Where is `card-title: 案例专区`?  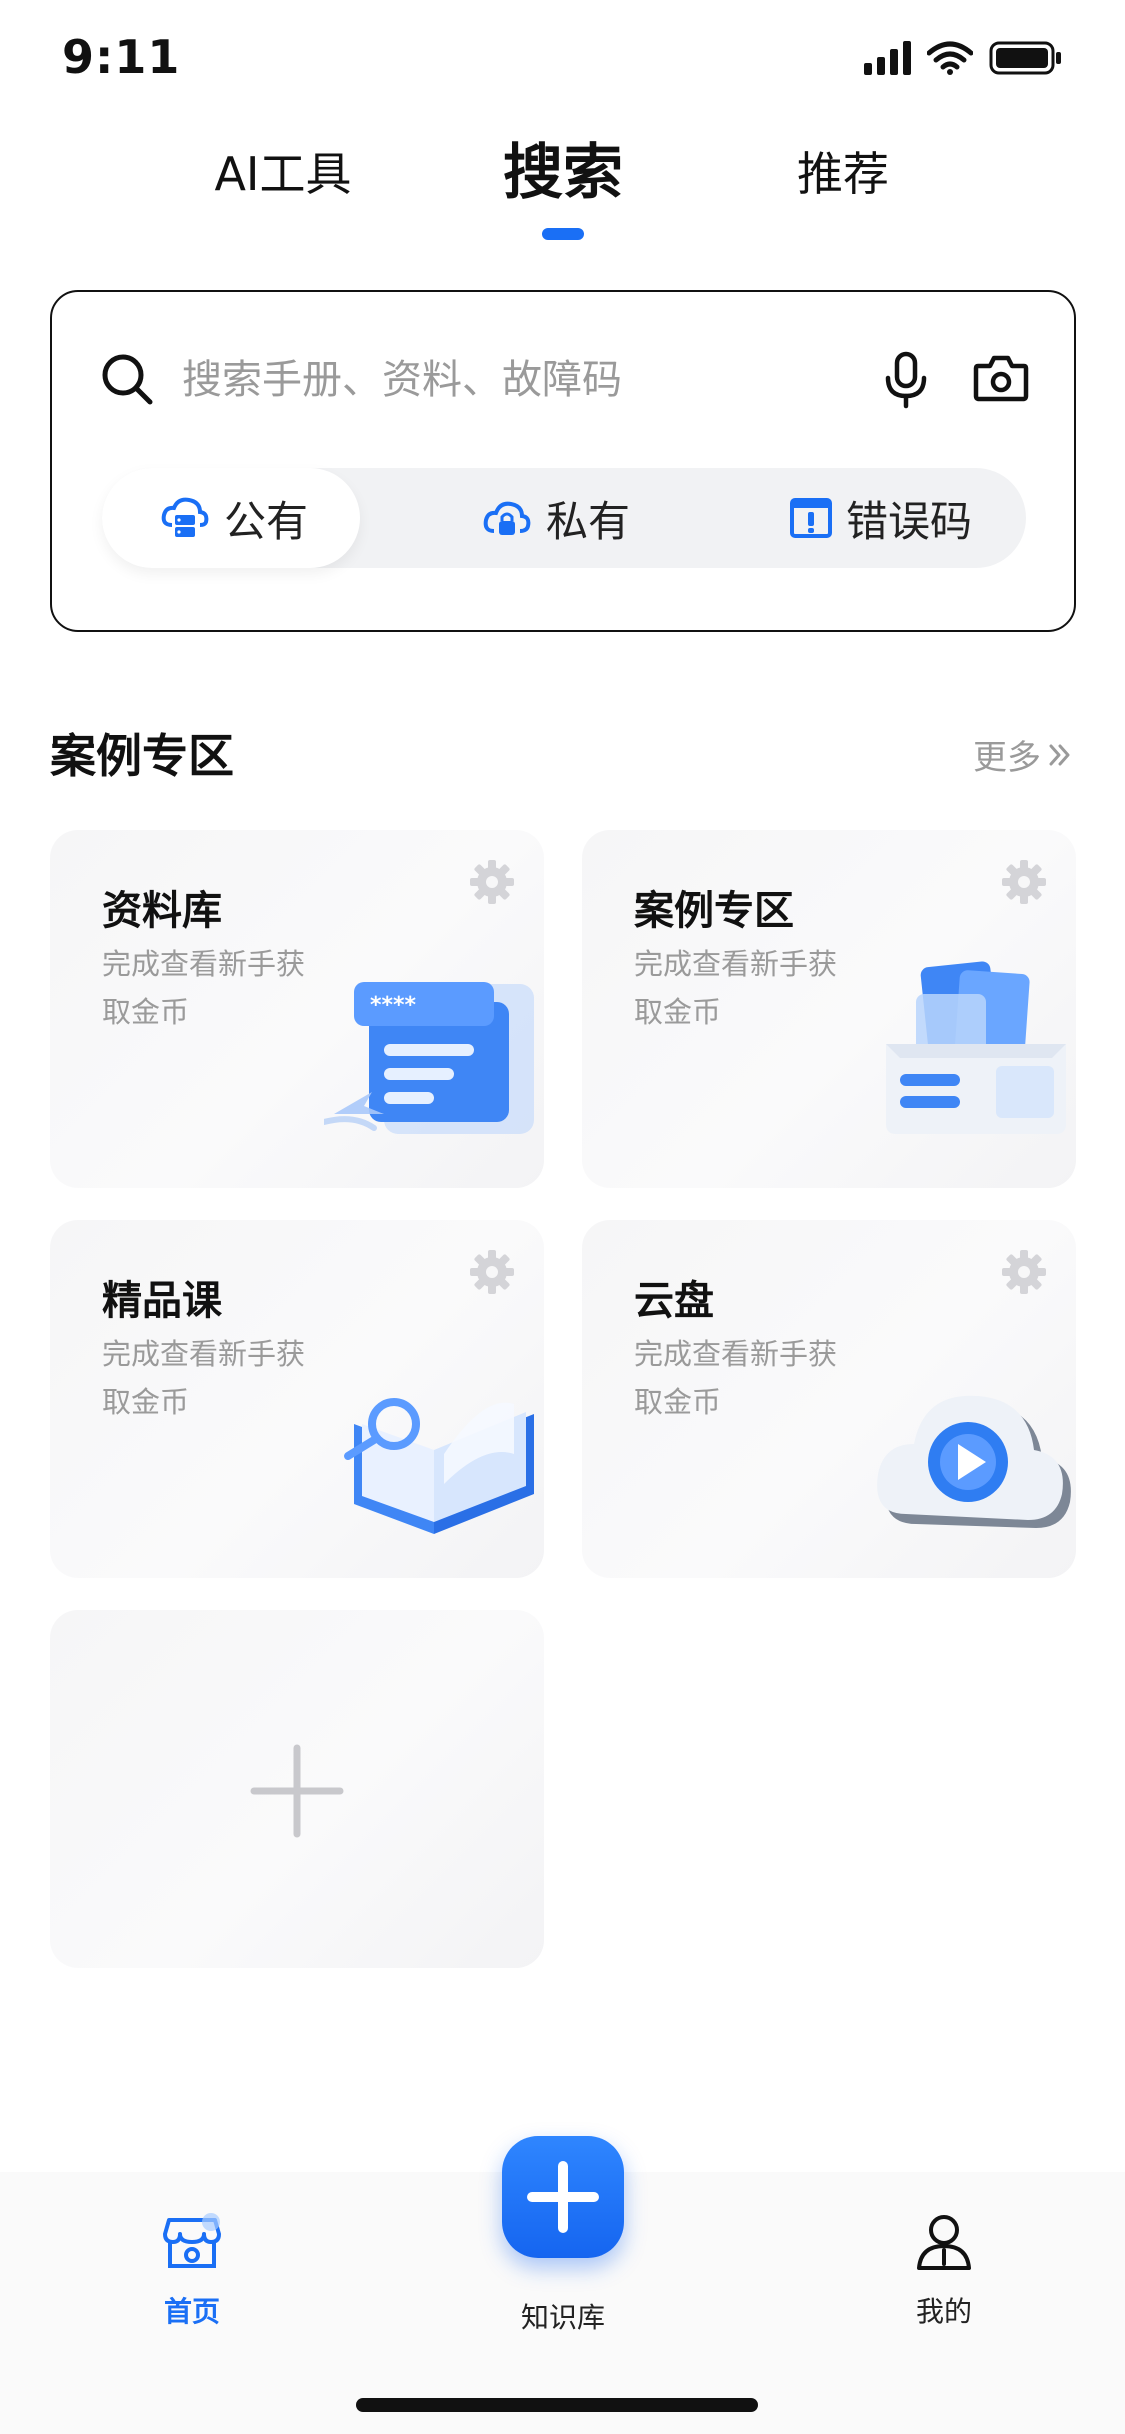 card-title: 案例专区 is located at coordinates (714, 911).